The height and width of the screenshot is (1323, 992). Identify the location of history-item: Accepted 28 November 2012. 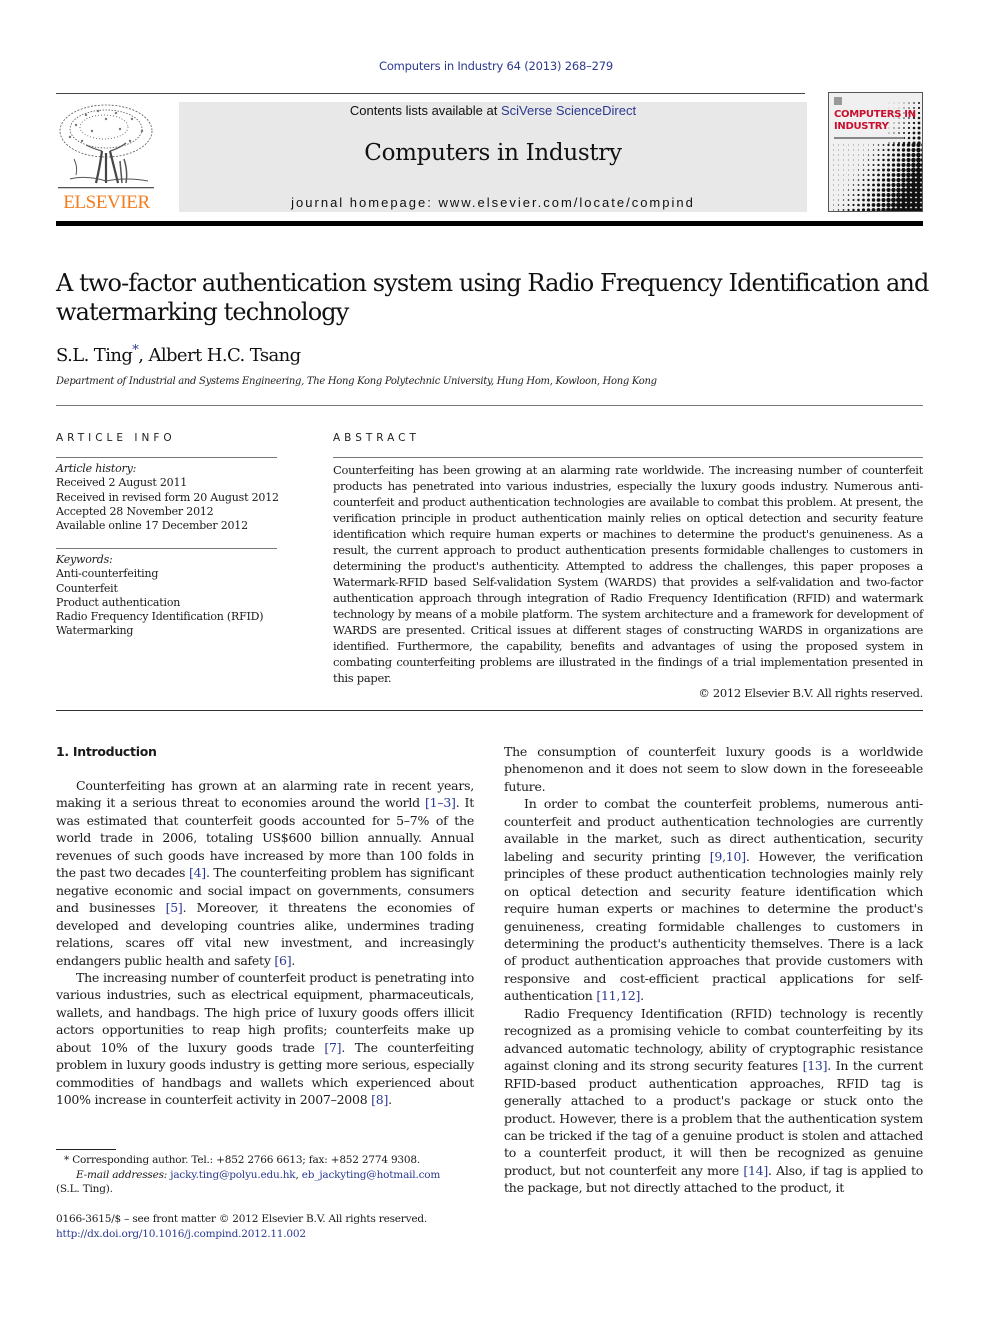
(135, 511).